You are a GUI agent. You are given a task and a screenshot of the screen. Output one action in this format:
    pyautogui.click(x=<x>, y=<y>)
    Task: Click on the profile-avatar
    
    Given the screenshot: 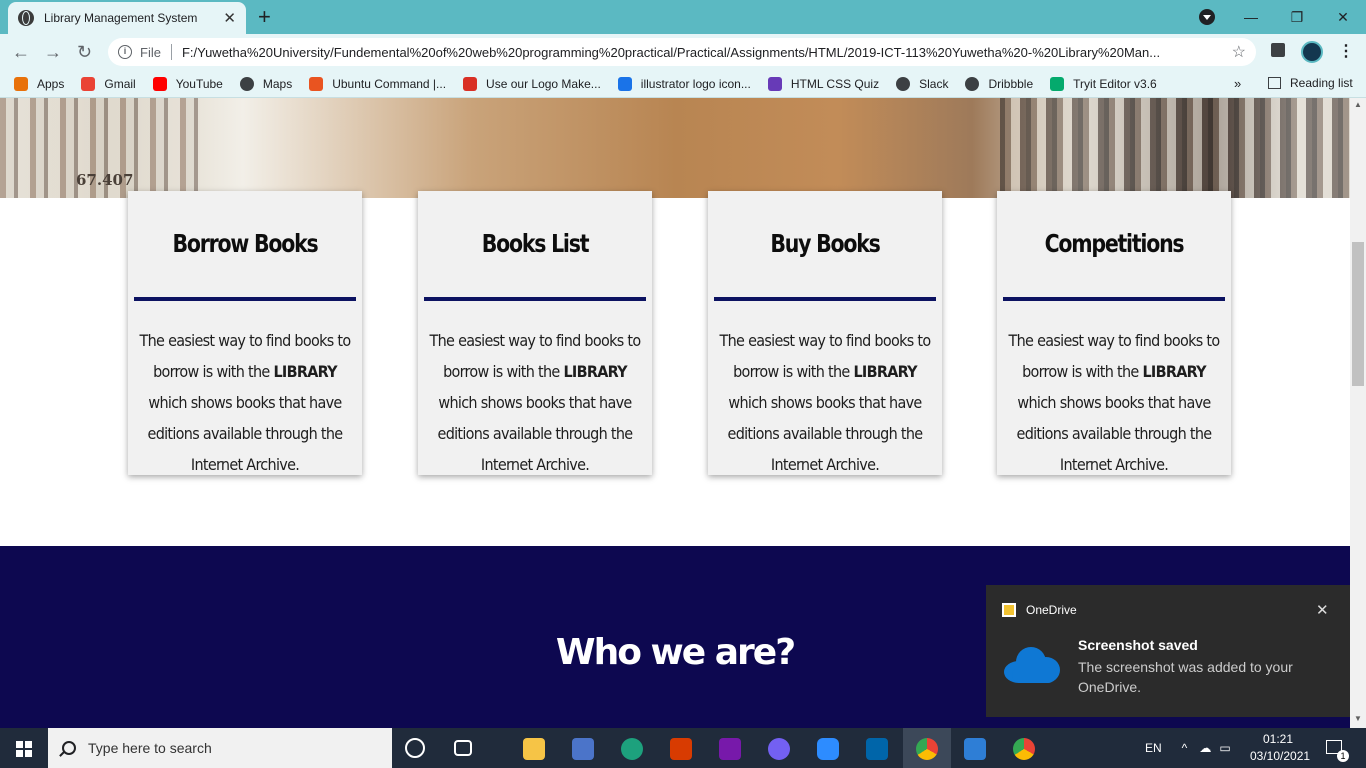 What is the action you would take?
    pyautogui.click(x=1312, y=52)
    